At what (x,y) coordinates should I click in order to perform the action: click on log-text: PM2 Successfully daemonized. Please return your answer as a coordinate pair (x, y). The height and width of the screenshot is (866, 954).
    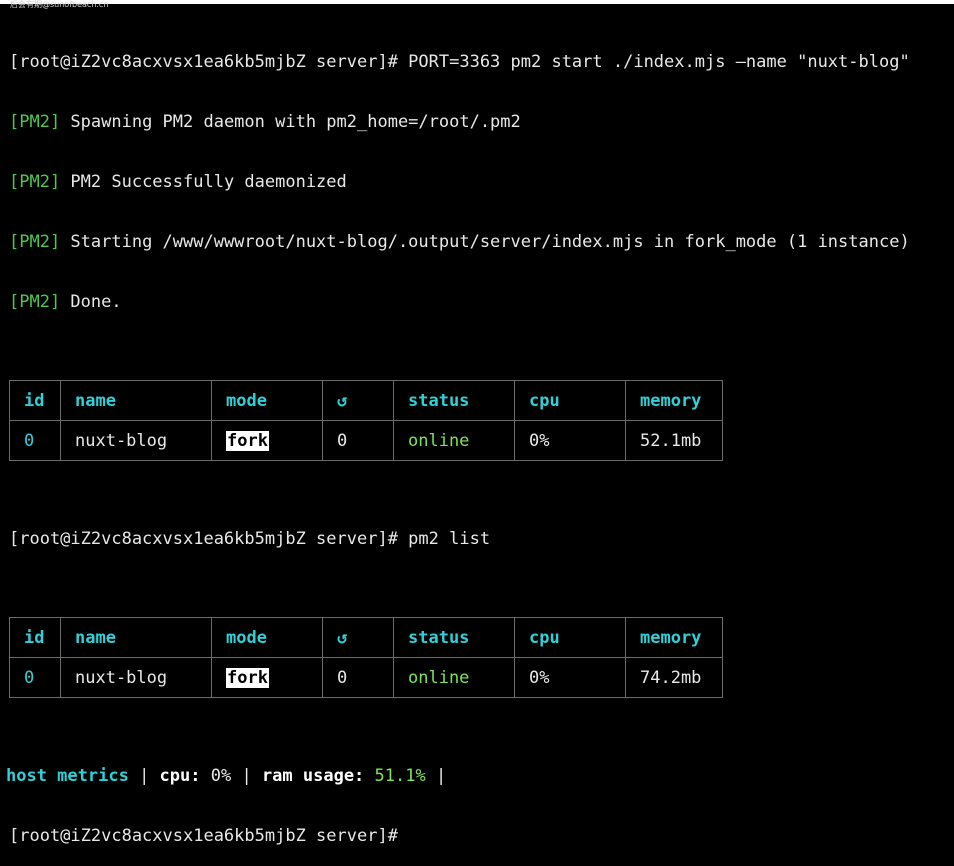
    Looking at the image, I should click on (203, 182).